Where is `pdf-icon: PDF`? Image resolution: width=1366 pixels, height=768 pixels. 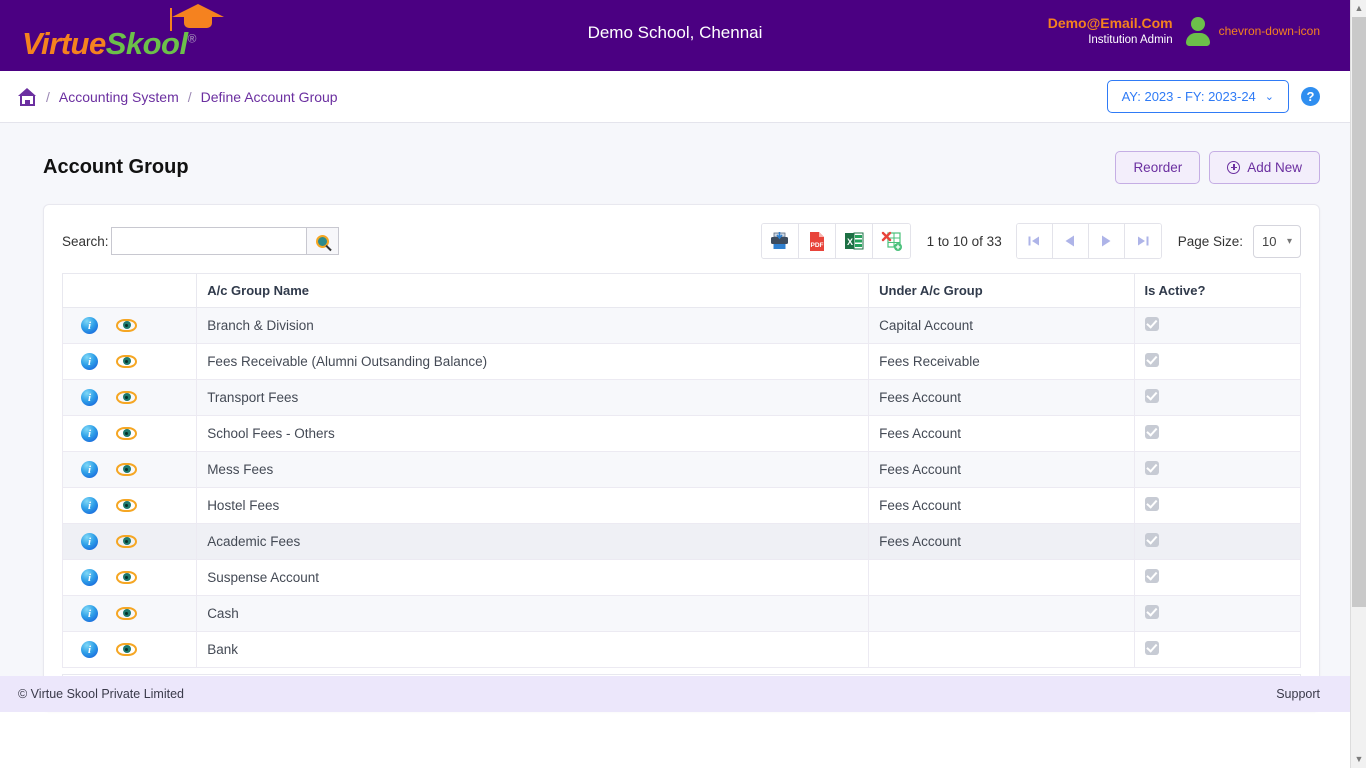 pdf-icon: PDF is located at coordinates (817, 241).